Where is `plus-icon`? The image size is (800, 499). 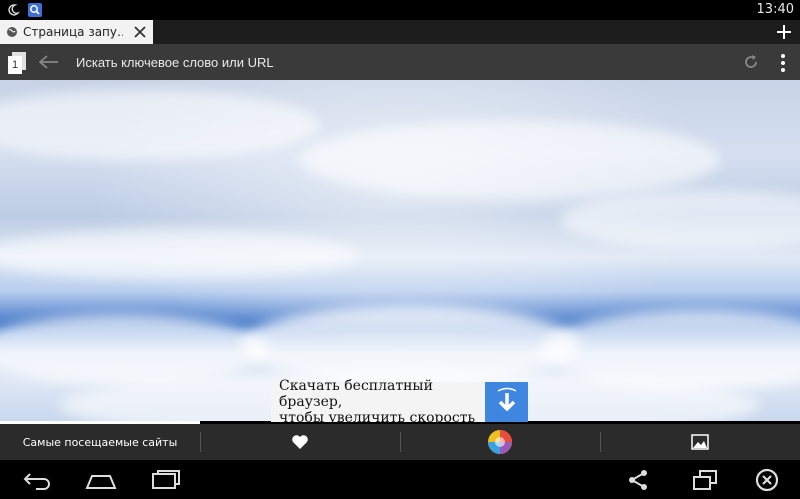 plus-icon is located at coordinates (784, 32).